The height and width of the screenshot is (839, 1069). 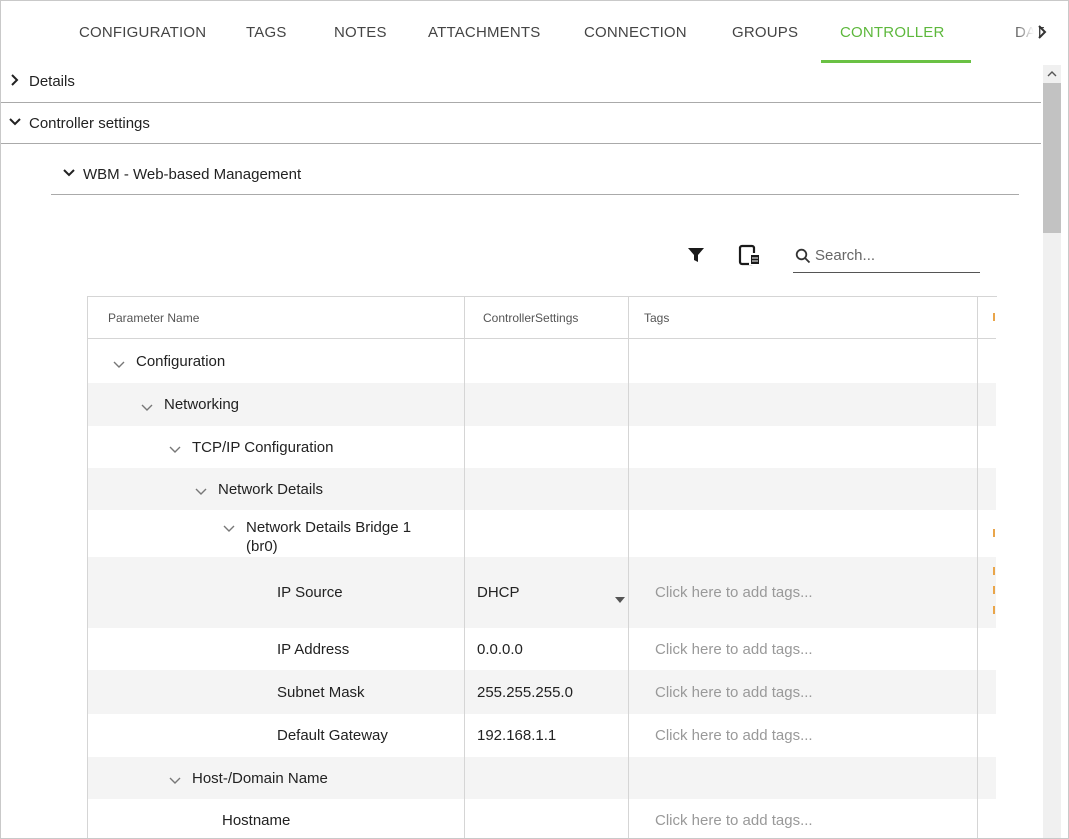 What do you see at coordinates (542, 778) in the screenshot?
I see `table-row: Host-/Domain Name` at bounding box center [542, 778].